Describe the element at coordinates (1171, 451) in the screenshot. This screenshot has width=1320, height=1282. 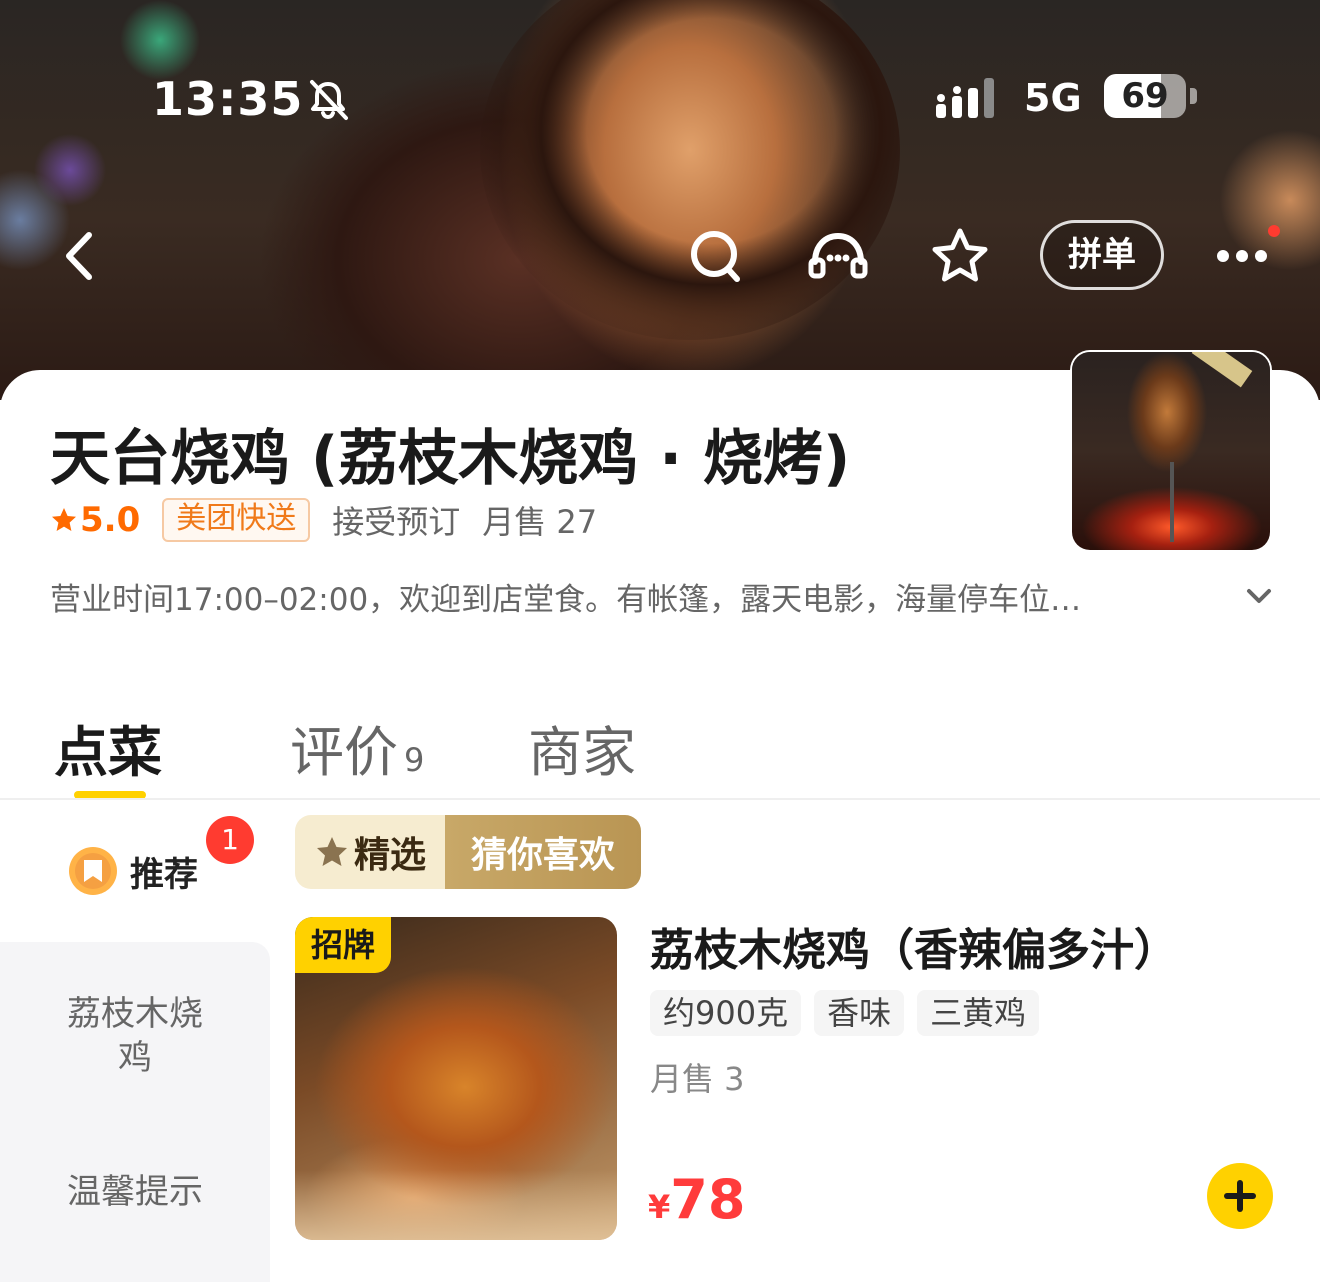
I see `store-thumbnail` at that location.